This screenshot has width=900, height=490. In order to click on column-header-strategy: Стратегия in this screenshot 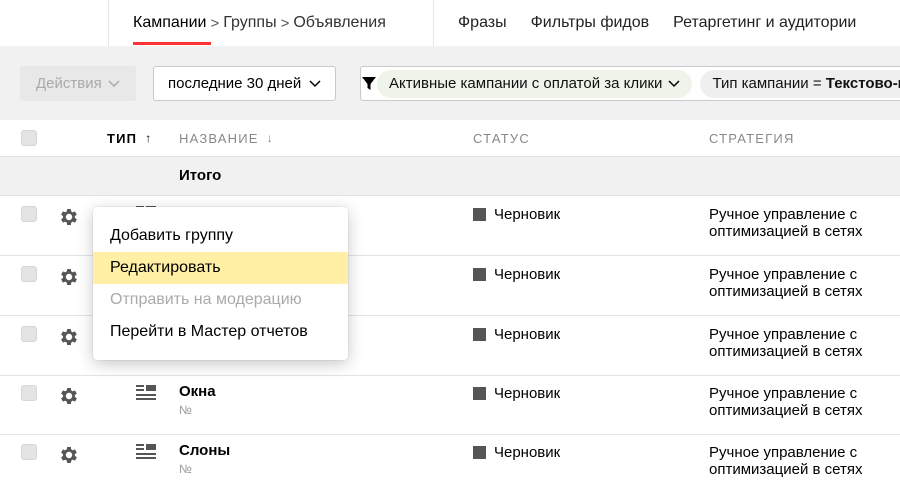, I will do `click(752, 138)`.